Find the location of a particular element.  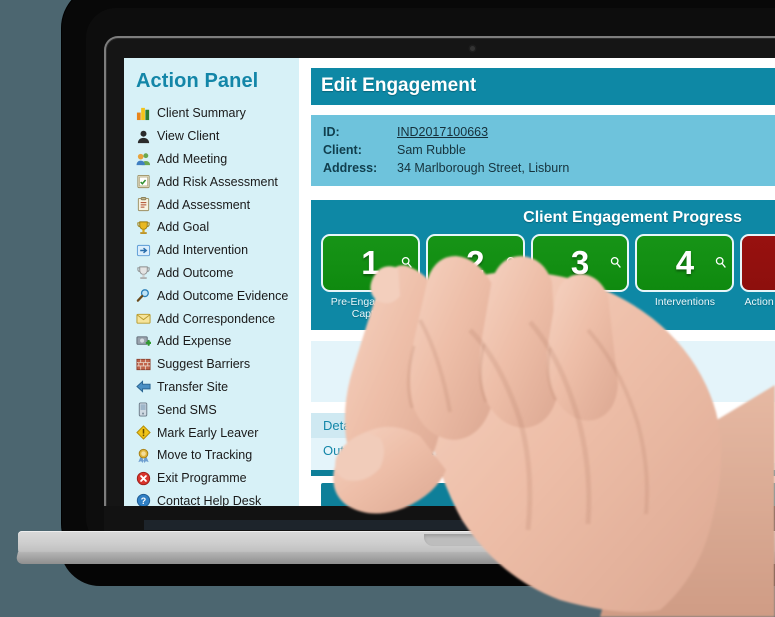

sidebar-item-contact-help-desk: ? Contact Help Desk is located at coordinates (217, 498).